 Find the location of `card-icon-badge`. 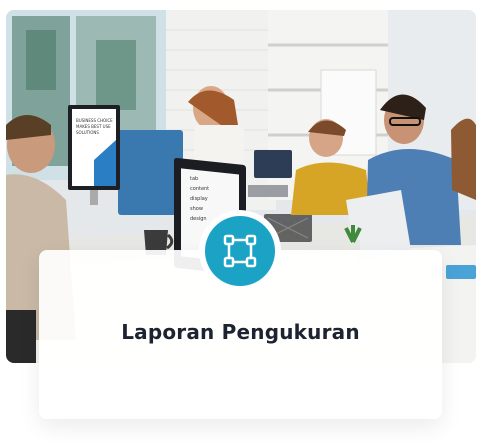

card-icon-badge is located at coordinates (240, 251).